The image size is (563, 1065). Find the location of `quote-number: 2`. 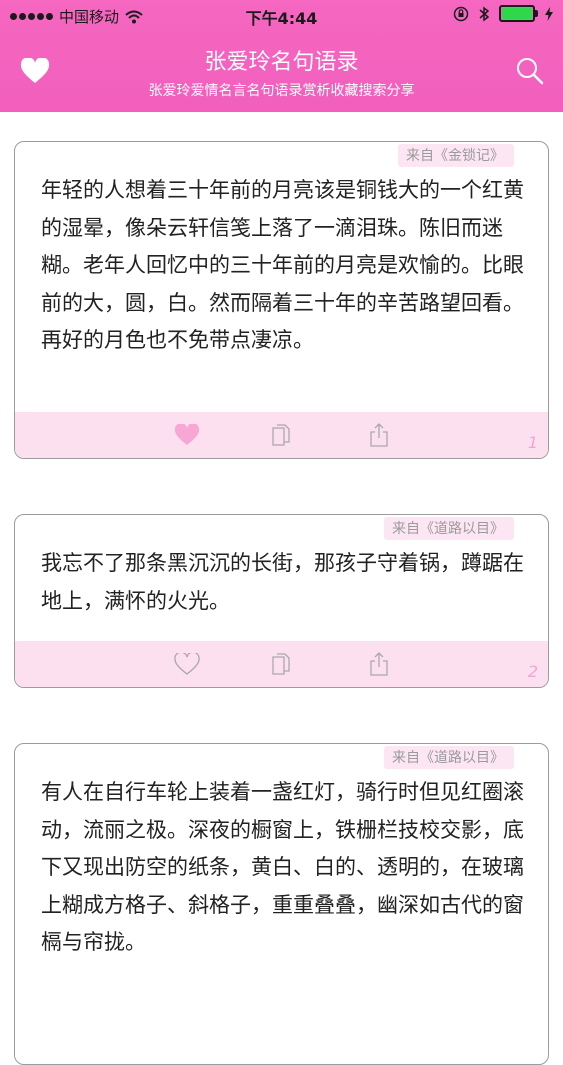

quote-number: 2 is located at coordinates (532, 671).